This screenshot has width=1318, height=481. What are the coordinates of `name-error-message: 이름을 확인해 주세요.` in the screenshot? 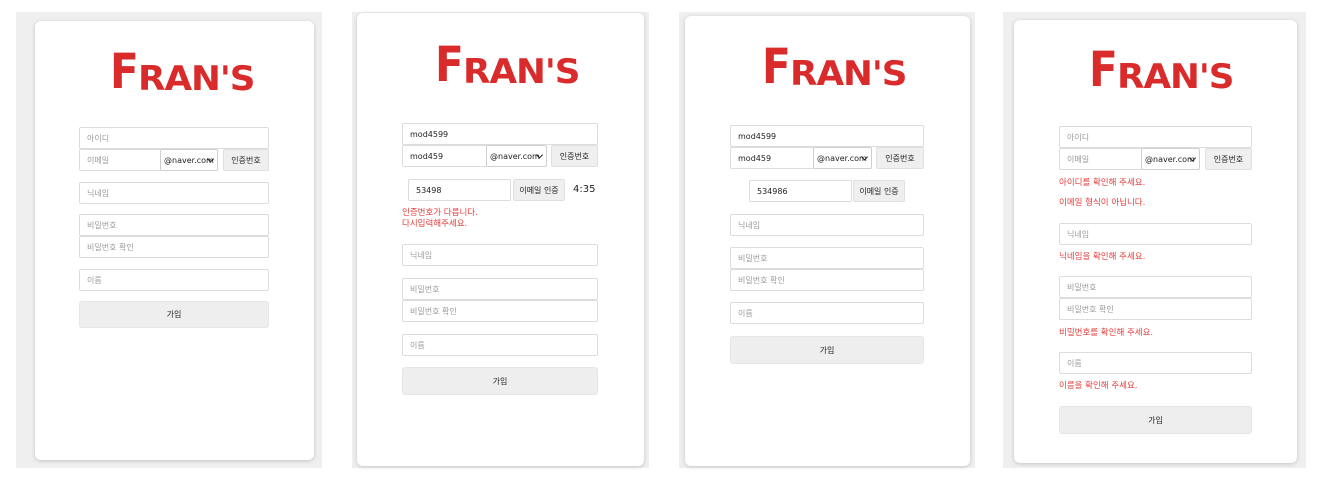 It's located at (1098, 386).